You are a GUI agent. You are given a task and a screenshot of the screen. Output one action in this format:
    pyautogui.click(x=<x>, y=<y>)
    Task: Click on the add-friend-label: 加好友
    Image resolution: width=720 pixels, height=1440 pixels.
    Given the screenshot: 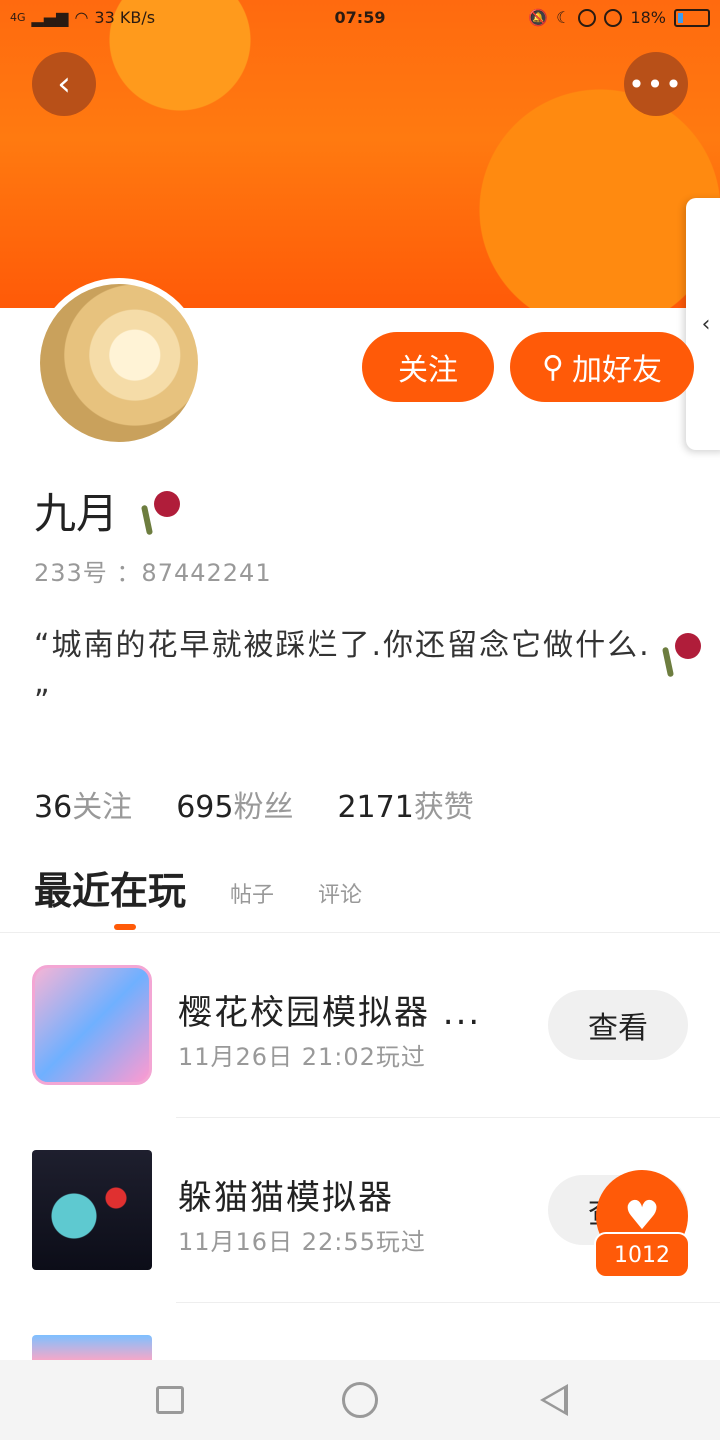 What is the action you would take?
    pyautogui.click(x=616, y=370)
    